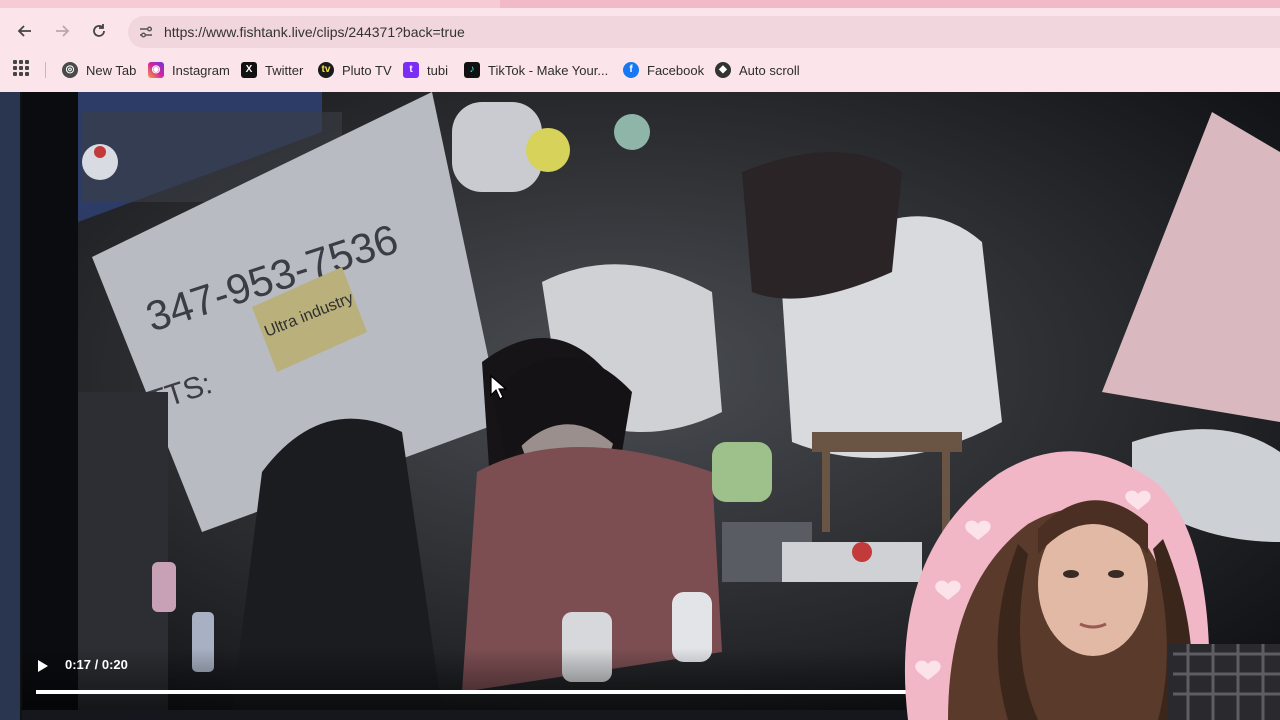  Describe the element at coordinates (21, 68) in the screenshot. I see `apps-grid-icon` at that location.